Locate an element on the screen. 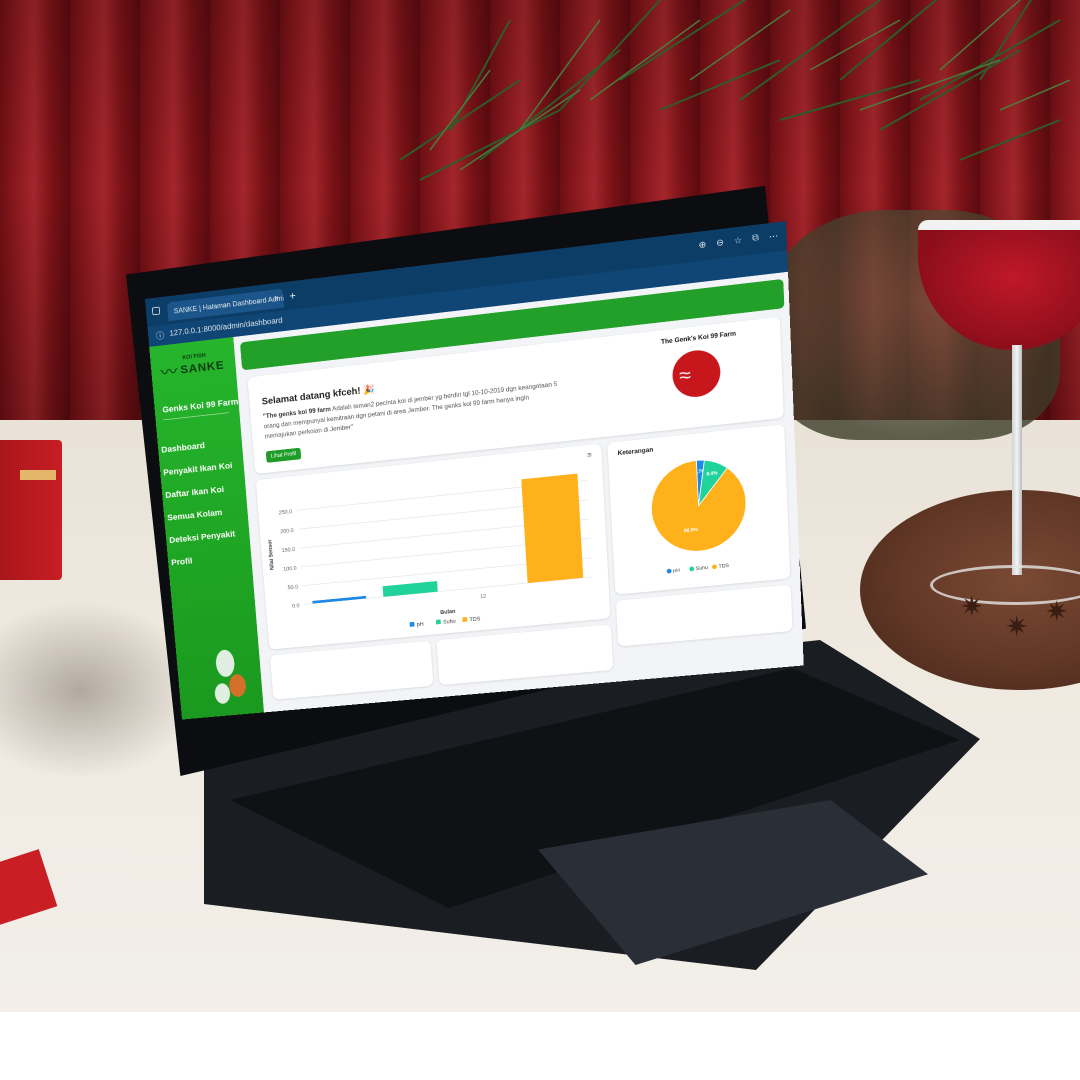 The image size is (1080, 1080). bottom-margin is located at coordinates (540, 1046).